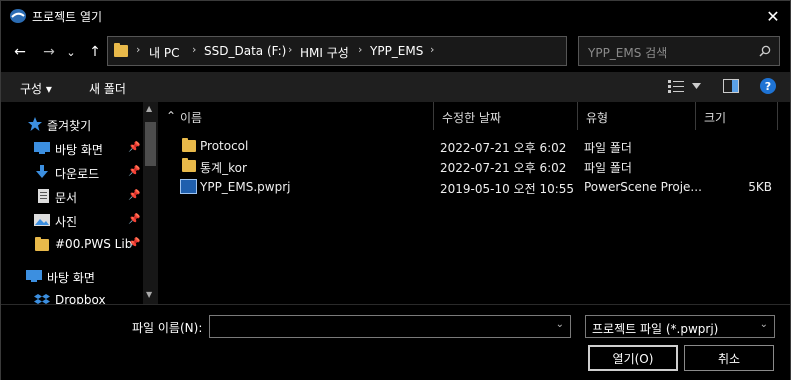  Describe the element at coordinates (506, 116) in the screenshot. I see `column-header-date: 수정한 날짜` at that location.